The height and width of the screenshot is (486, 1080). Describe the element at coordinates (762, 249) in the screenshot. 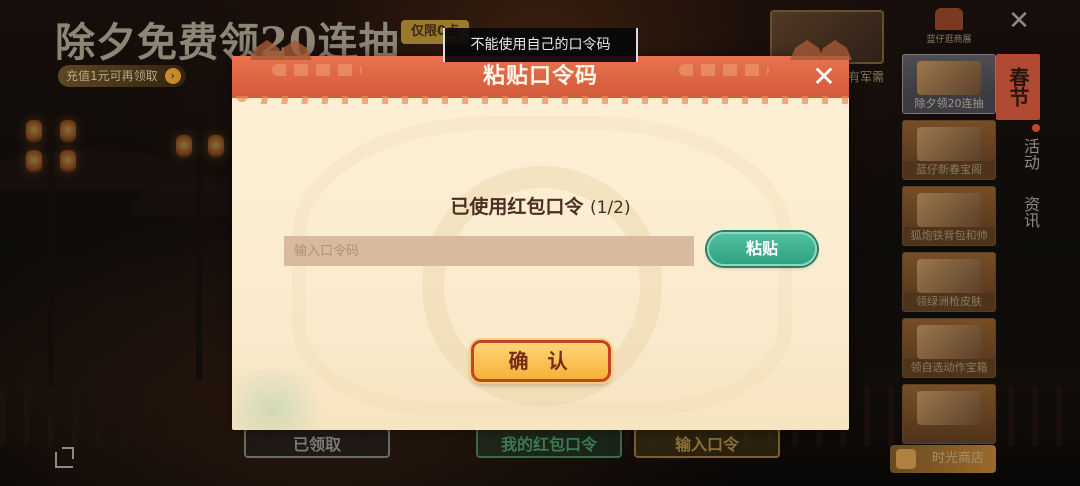

I see `paste-button: 粘贴` at that location.